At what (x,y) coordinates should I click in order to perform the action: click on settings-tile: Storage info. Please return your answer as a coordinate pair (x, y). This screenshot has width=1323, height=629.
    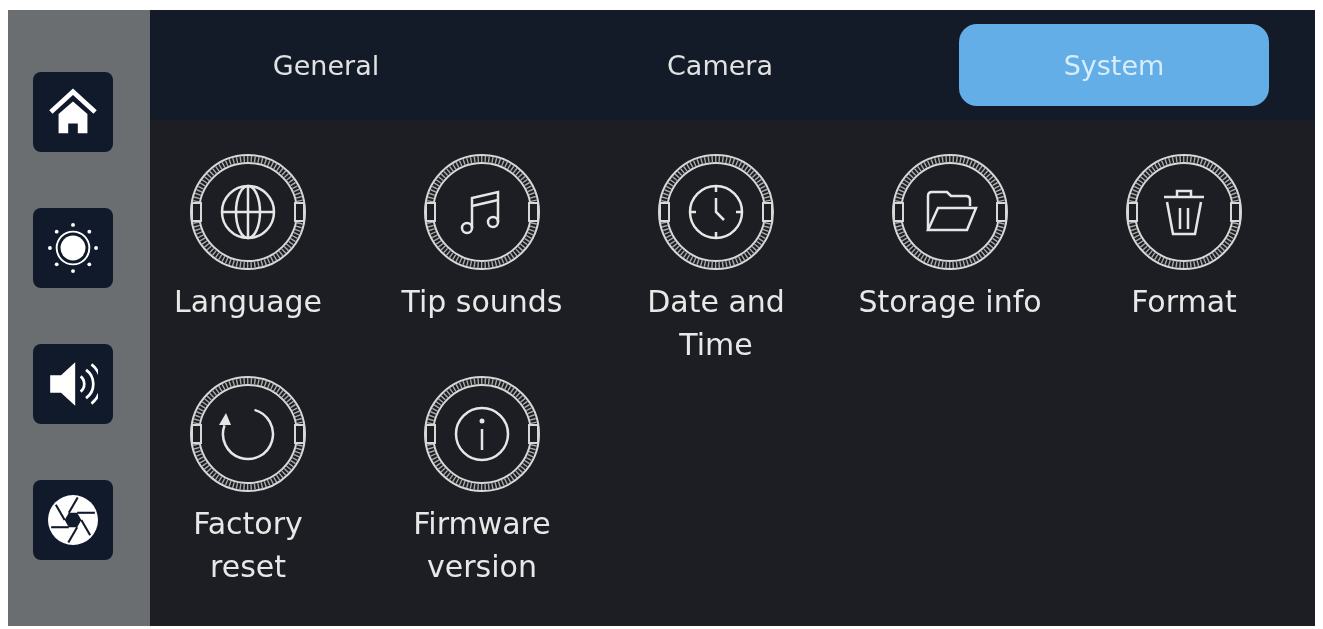
    Looking at the image, I should click on (950, 259).